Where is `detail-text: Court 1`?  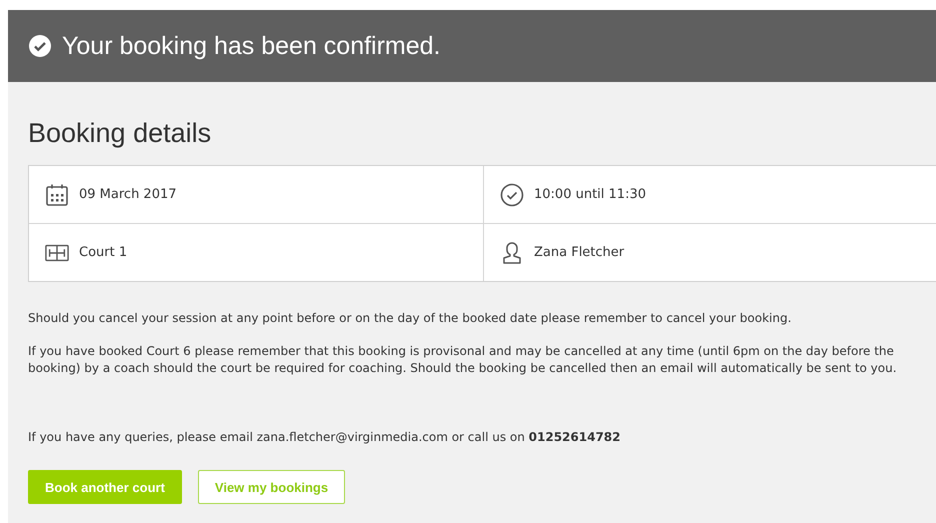
detail-text: Court 1 is located at coordinates (103, 252).